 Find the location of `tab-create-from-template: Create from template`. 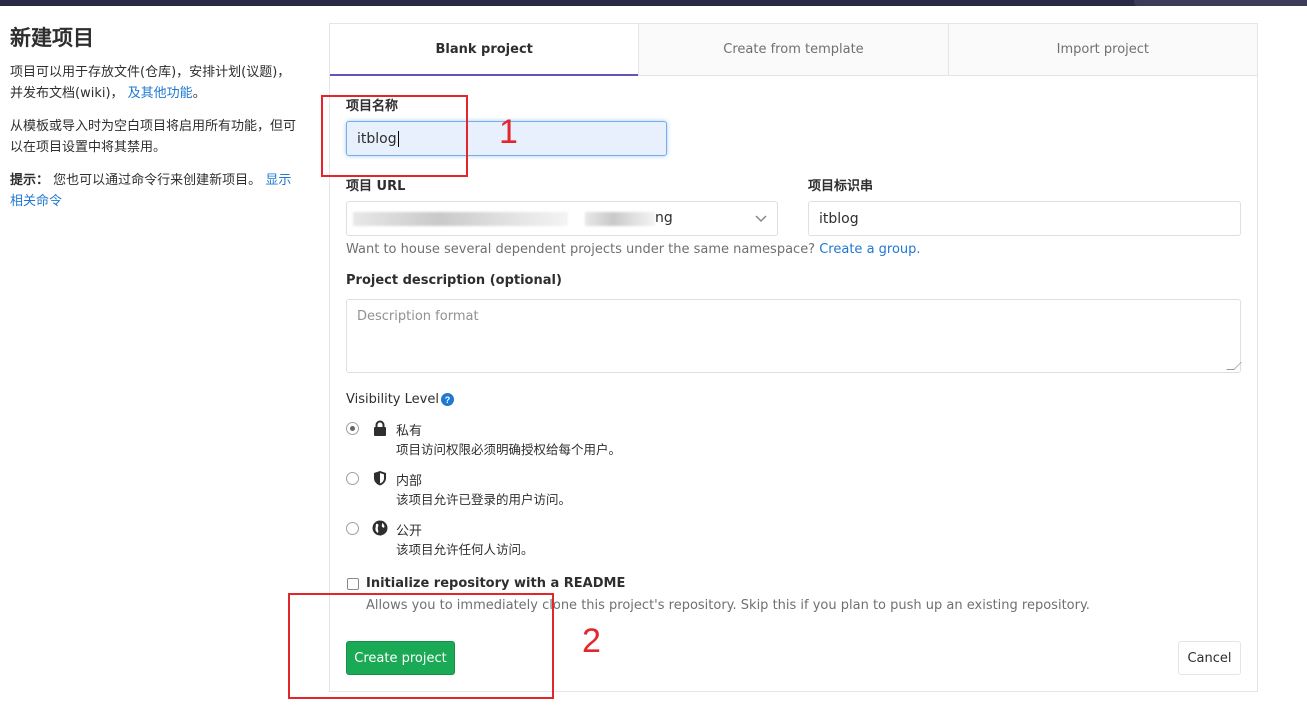

tab-create-from-template: Create from template is located at coordinates (793, 49).